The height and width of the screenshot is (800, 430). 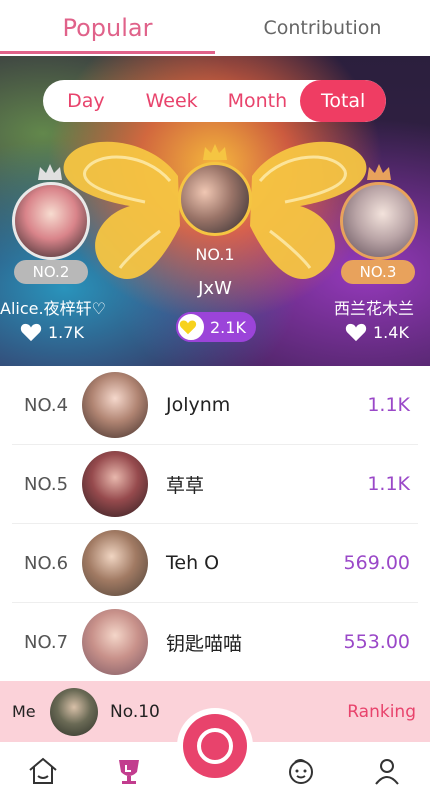 I want to click on gold-crown-icon, so click(x=215, y=152).